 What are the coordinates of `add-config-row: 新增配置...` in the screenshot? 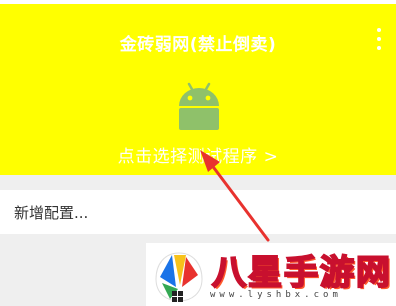 It's located at (198, 212).